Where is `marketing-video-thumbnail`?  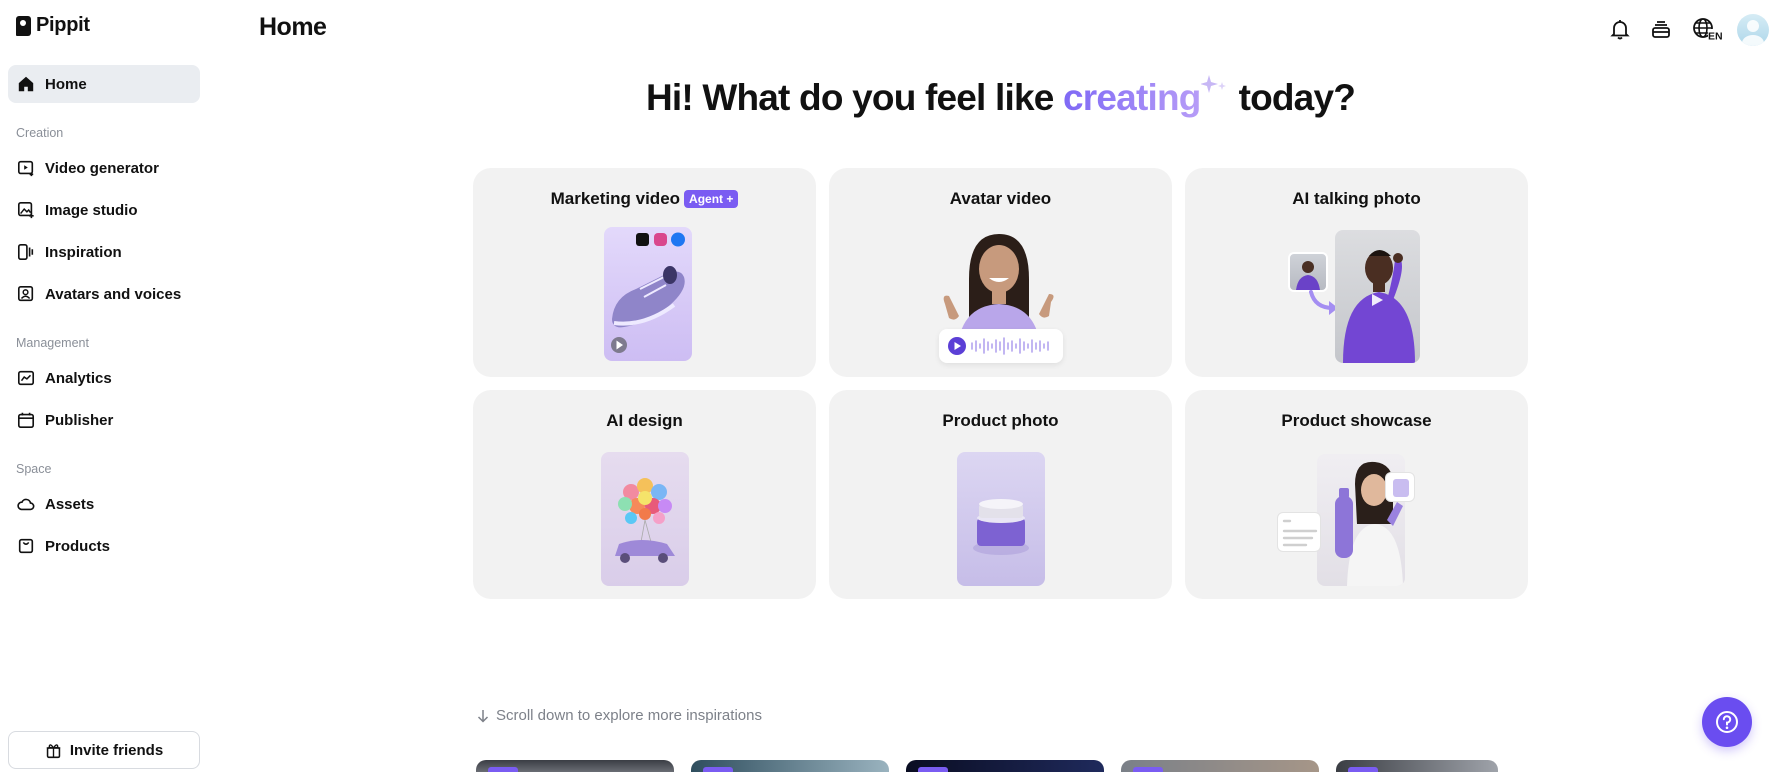 marketing-video-thumbnail is located at coordinates (648, 294).